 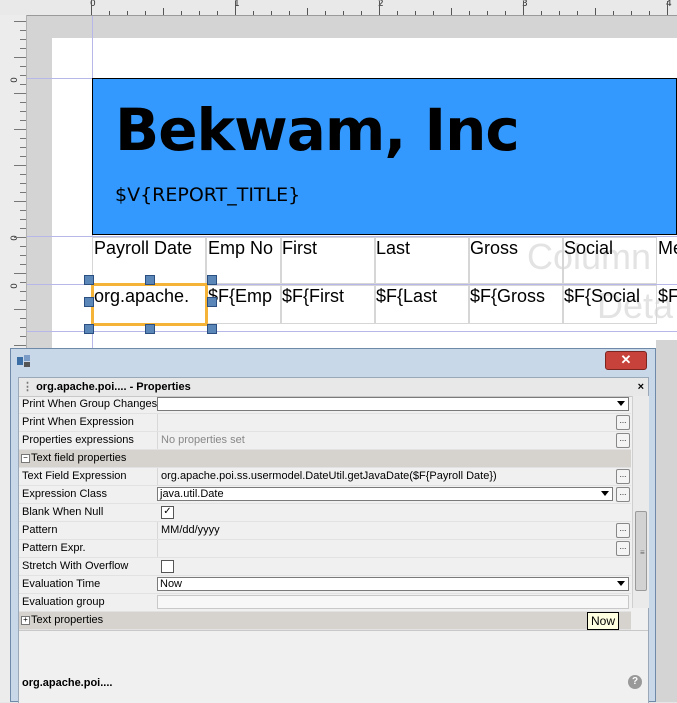 What do you see at coordinates (635, 682) in the screenshot?
I see `help-icon: ?` at bounding box center [635, 682].